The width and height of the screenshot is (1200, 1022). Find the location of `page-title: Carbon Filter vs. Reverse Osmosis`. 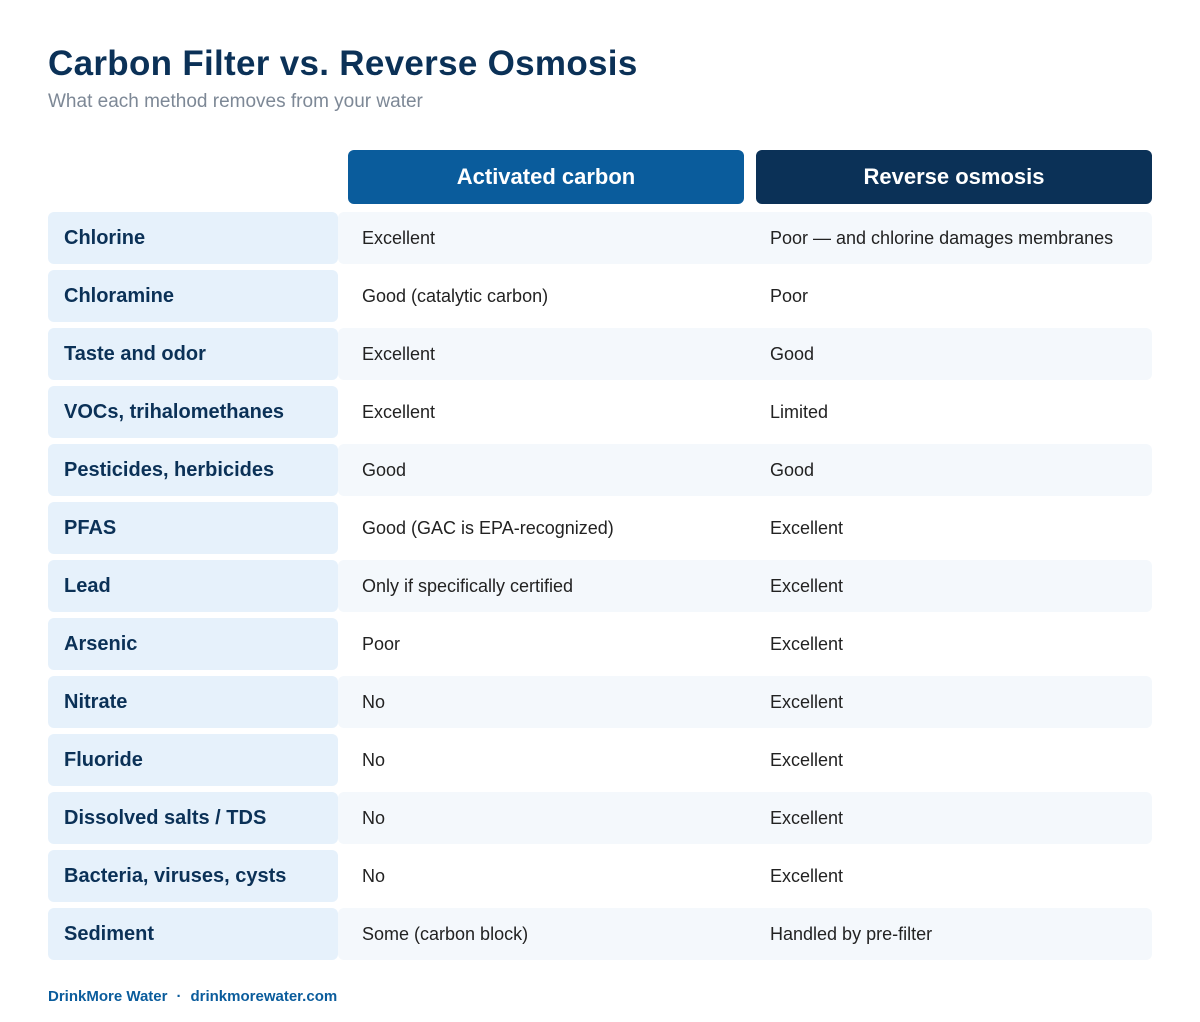

page-title: Carbon Filter vs. Reverse Osmosis is located at coordinates (343, 63).